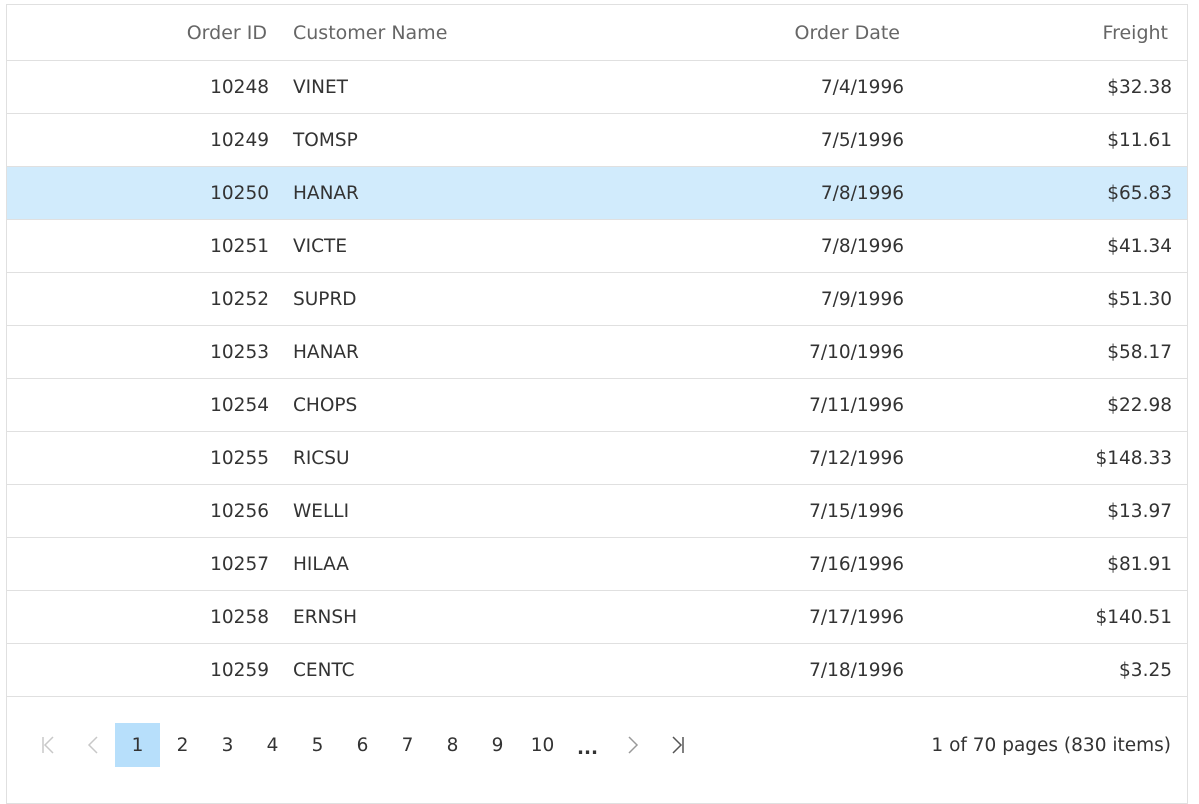  What do you see at coordinates (1139, 564) in the screenshot?
I see `cell-freight: $81.91` at bounding box center [1139, 564].